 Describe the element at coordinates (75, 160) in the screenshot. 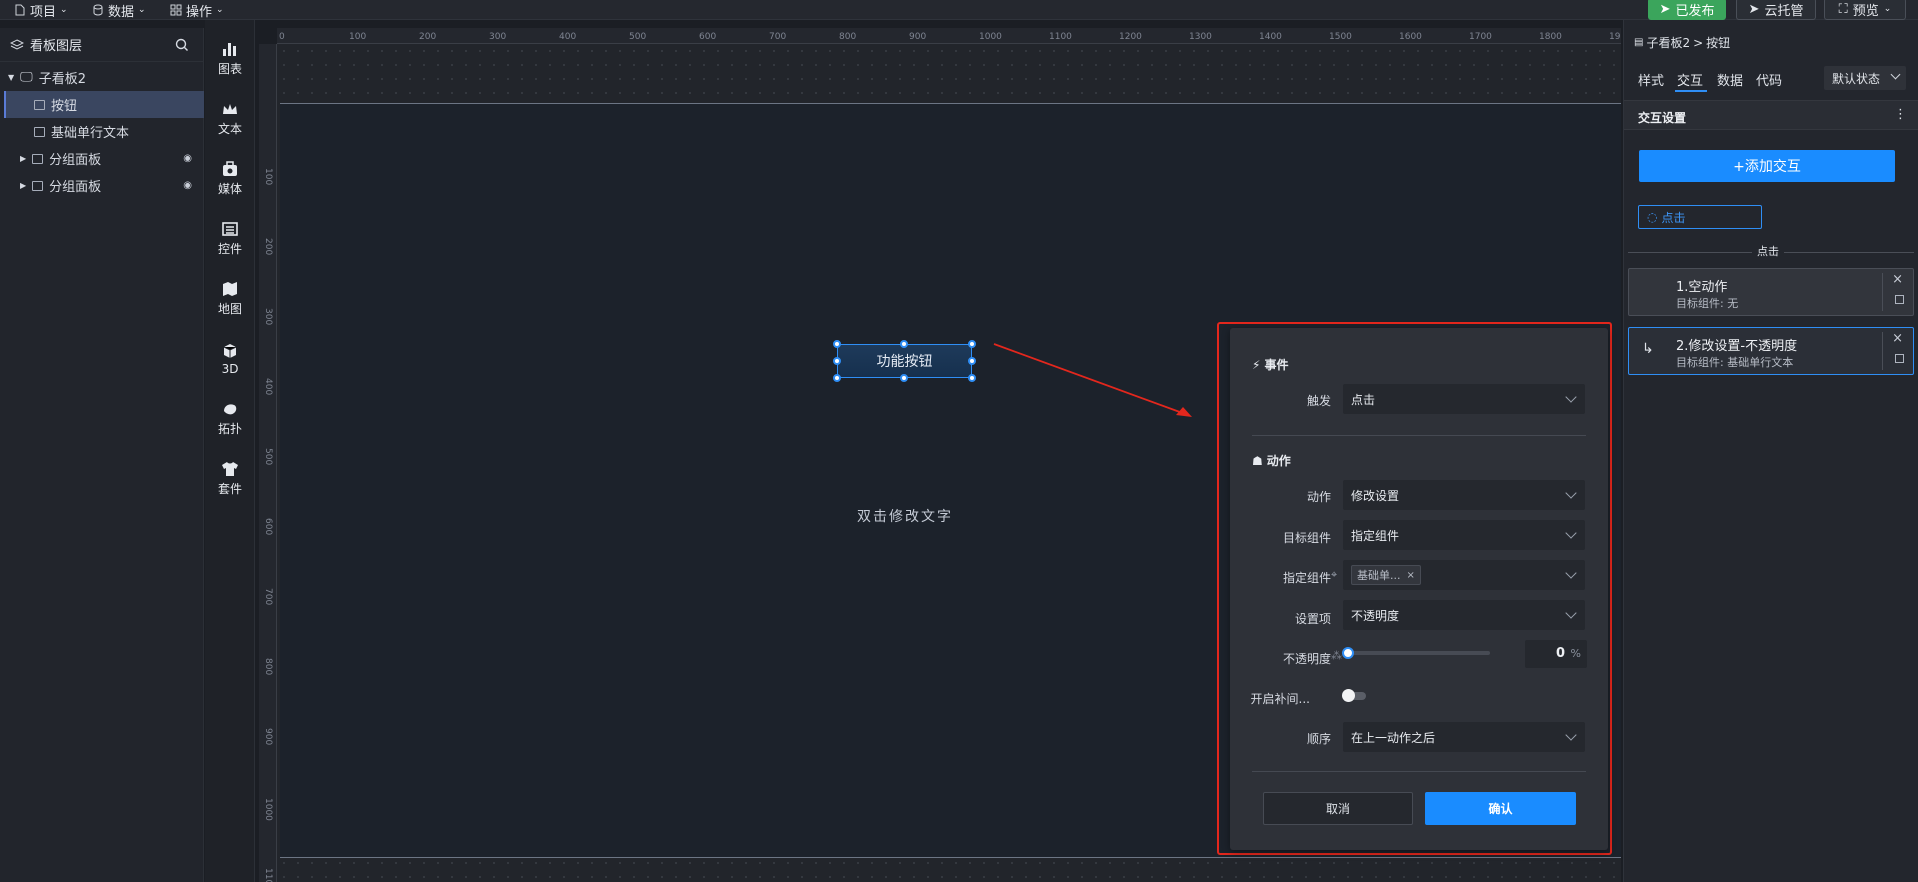

I see `layer-item-label: 分组面板` at that location.